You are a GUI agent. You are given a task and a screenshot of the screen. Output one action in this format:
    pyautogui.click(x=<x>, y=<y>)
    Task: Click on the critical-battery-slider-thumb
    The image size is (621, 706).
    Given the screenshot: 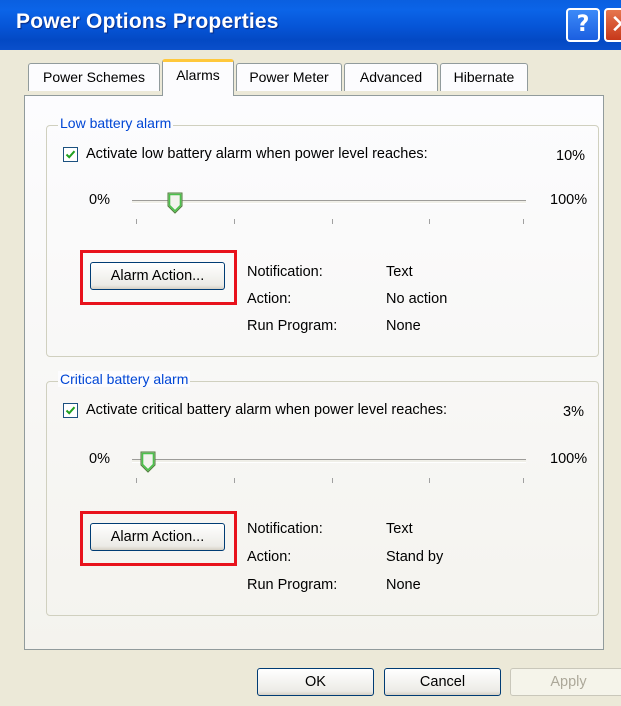 What is the action you would take?
    pyautogui.click(x=148, y=462)
    